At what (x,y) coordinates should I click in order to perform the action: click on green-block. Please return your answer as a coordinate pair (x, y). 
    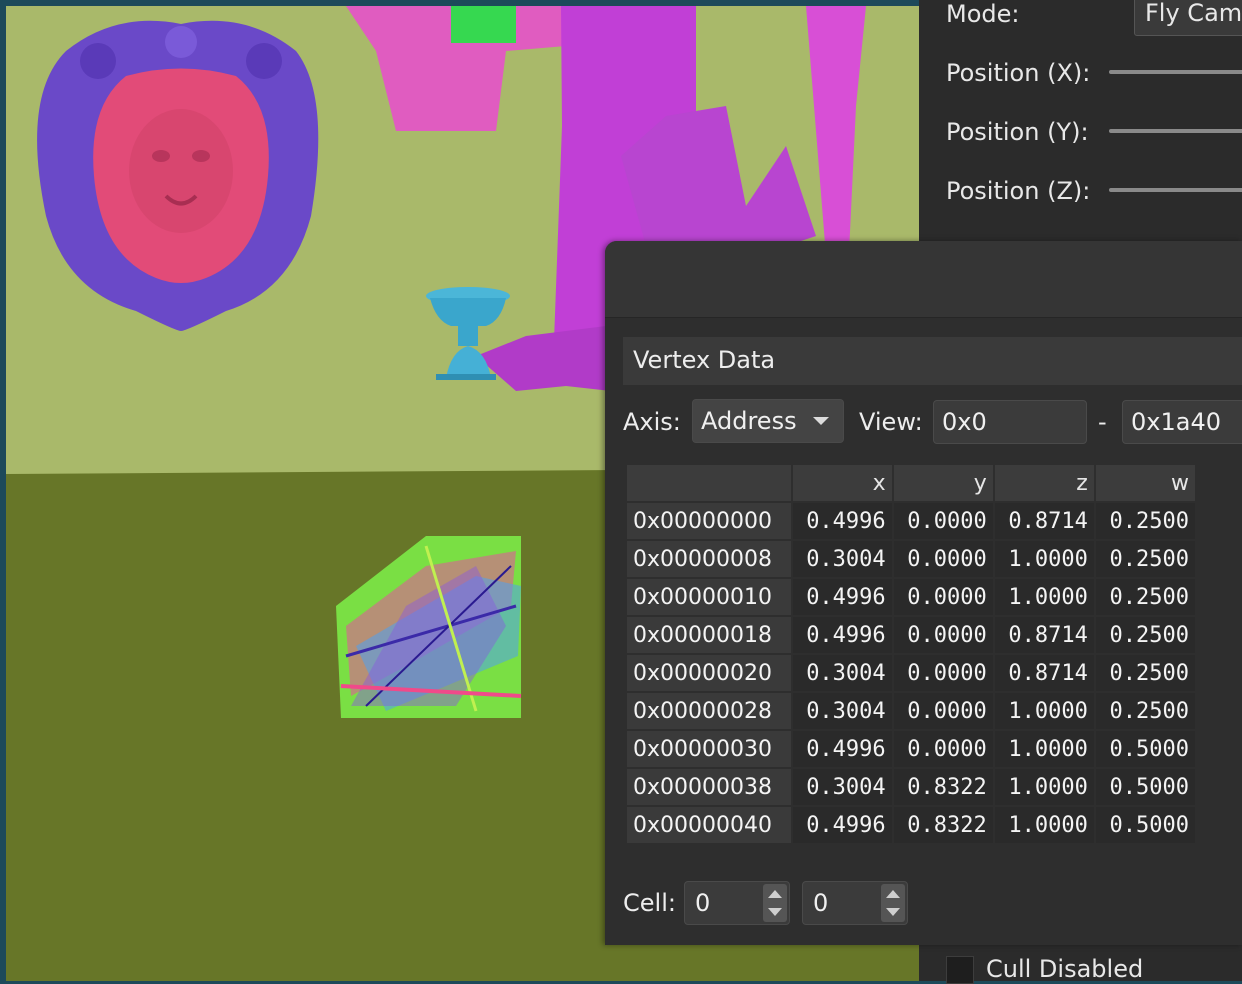
    Looking at the image, I should click on (483, 24).